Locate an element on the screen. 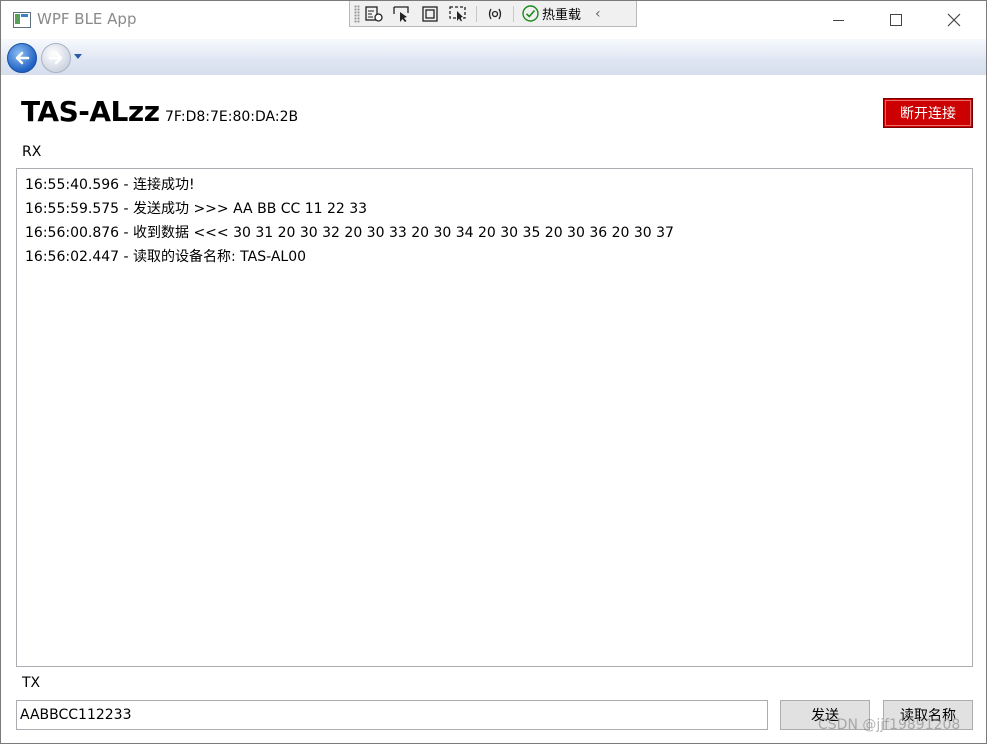 This screenshot has height=744, width=987. track-focus-icon is located at coordinates (457, 13).